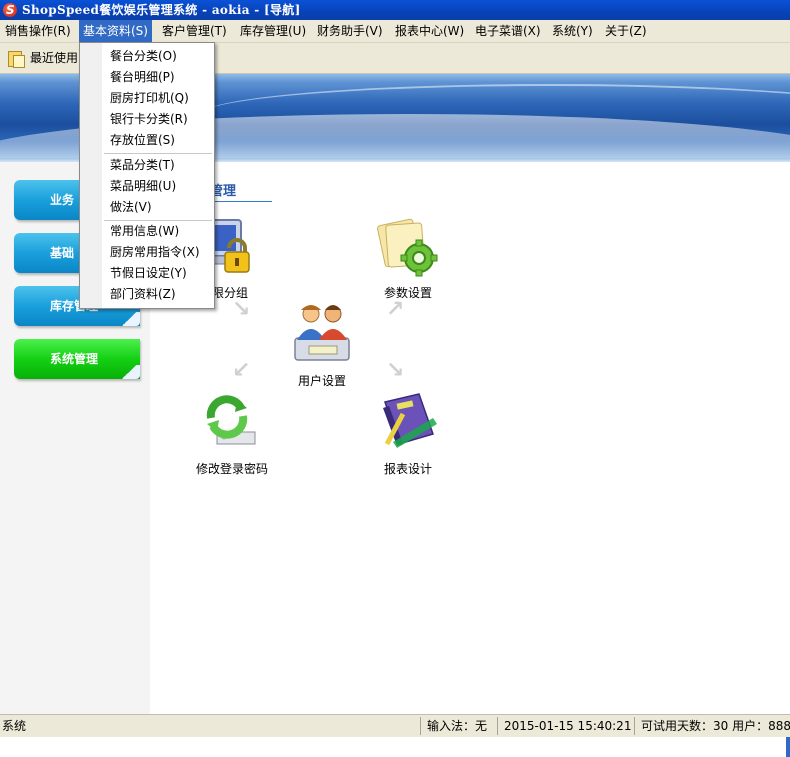 Image resolution: width=790 pixels, height=757 pixels. What do you see at coordinates (74, 359) in the screenshot?
I see `nav-system-label: 系统管理` at bounding box center [74, 359].